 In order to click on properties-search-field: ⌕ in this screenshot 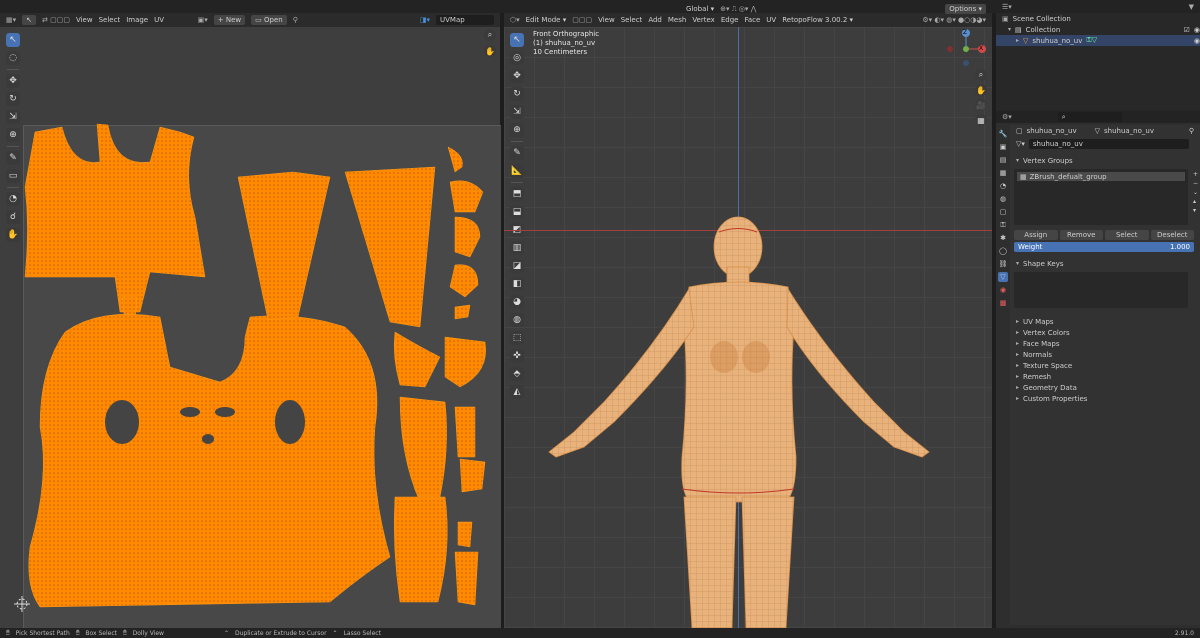, I will do `click(1089, 117)`.